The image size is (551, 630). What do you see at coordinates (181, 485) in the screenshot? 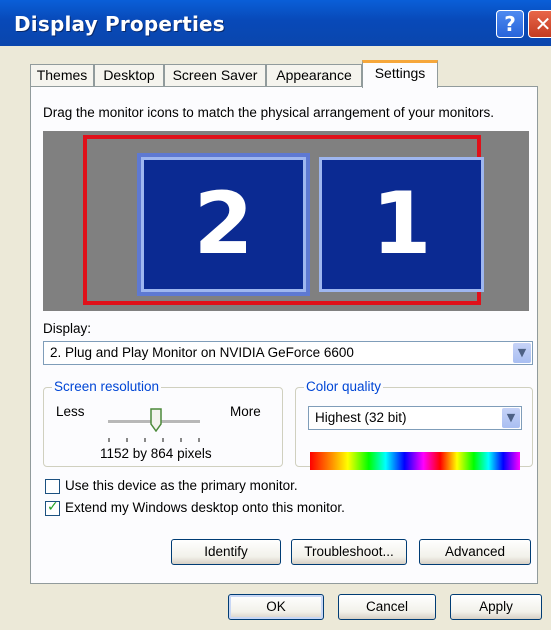
I see `primary-monitor-label: Use this device as the primary monitor.` at bounding box center [181, 485].